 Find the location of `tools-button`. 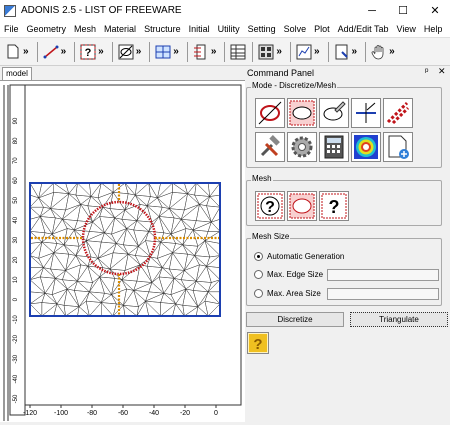

tools-button is located at coordinates (270, 147).